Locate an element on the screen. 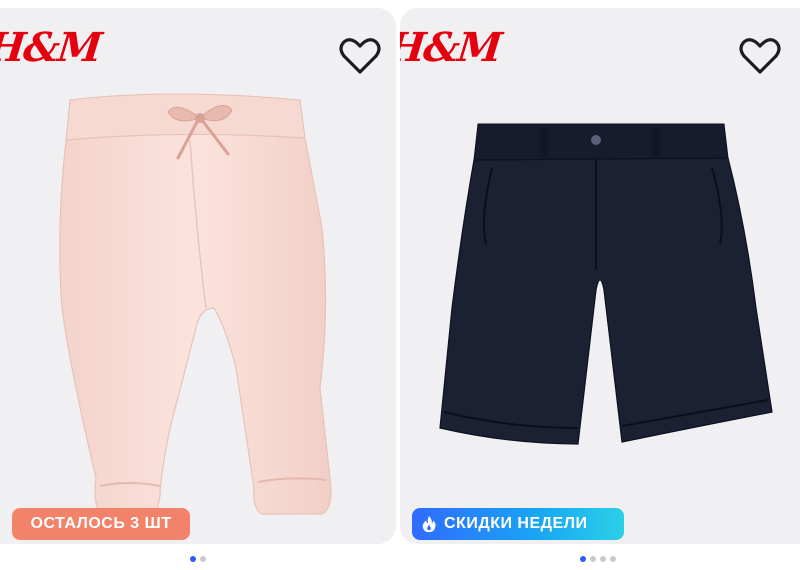  stock-badge: ОСТАЛОСЬ 3 ШТ is located at coordinates (101, 524).